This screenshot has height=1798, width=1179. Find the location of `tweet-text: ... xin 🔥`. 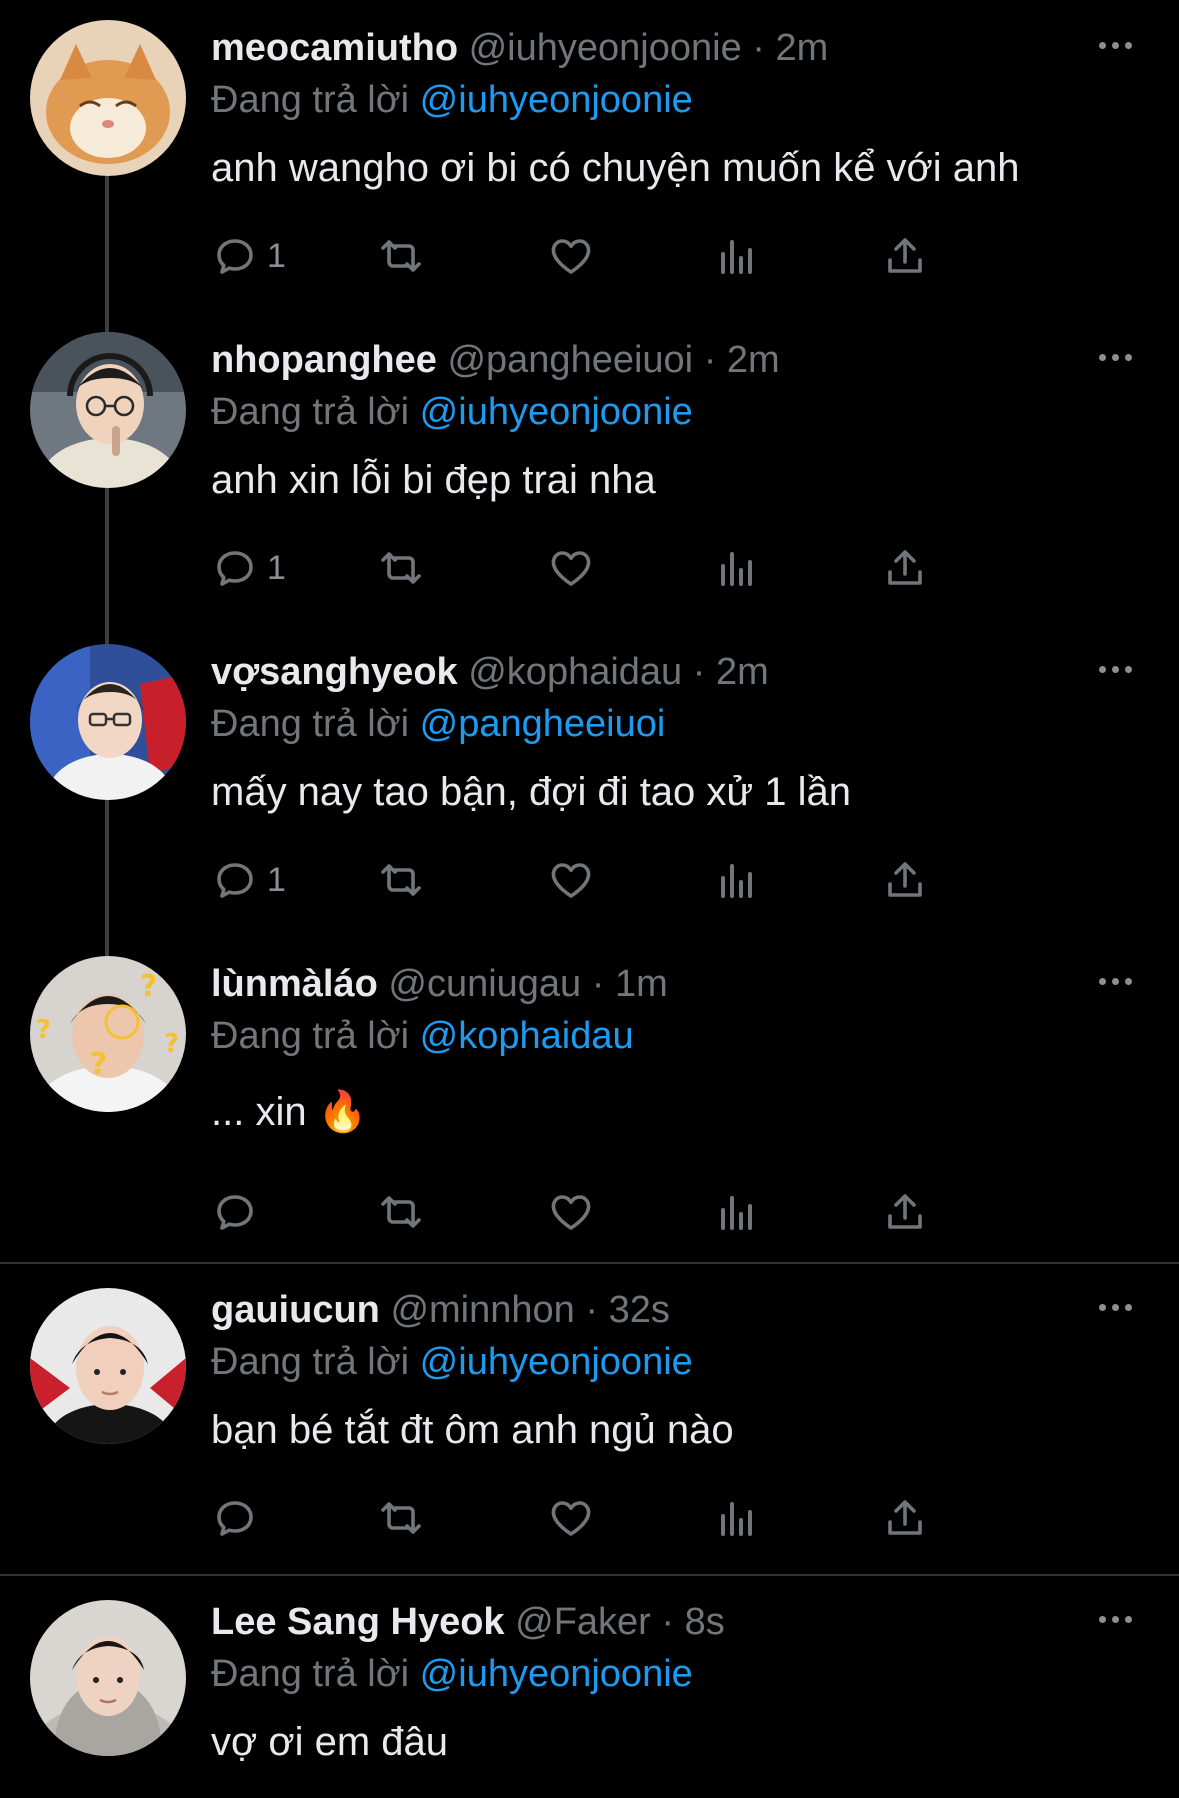

tweet-text: ... xin 🔥 is located at coordinates (289, 1112).